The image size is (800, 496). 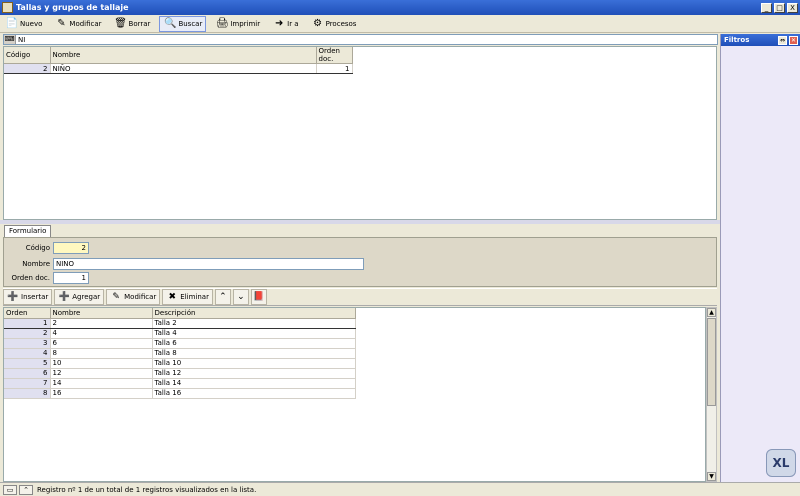 I want to click on cell-orden-doc: 1, so click(x=334, y=68).